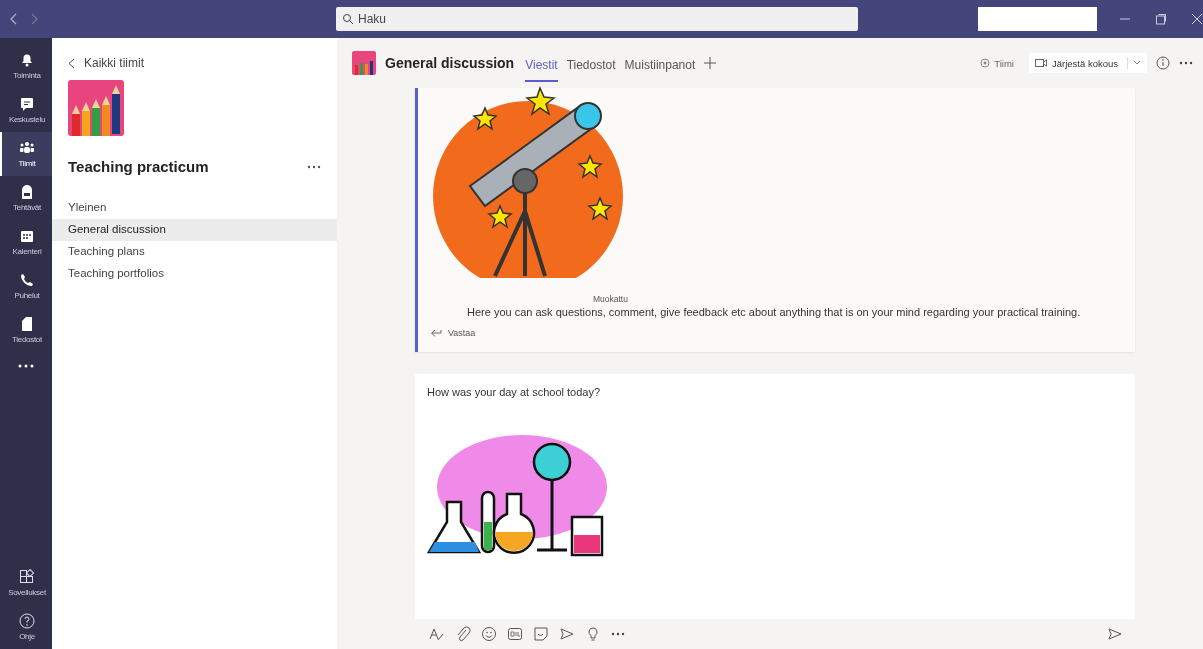 The image size is (1203, 649). What do you see at coordinates (194, 274) in the screenshot?
I see `channel-item: Teaching portfolios` at bounding box center [194, 274].